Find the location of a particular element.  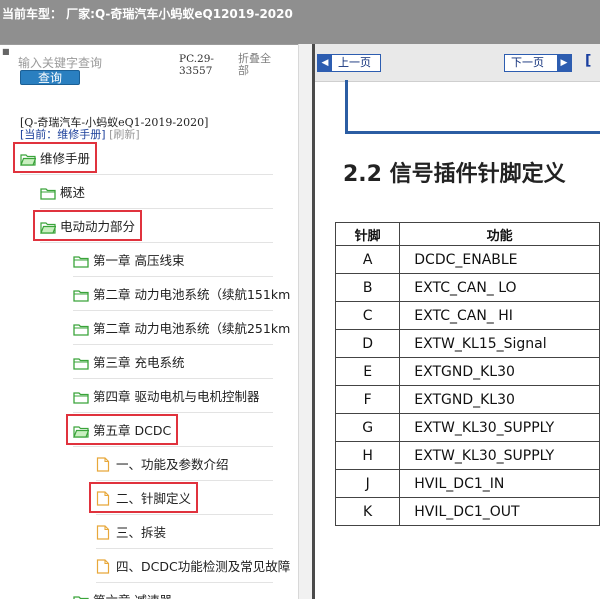

table-row: D EXTW_KL15_Signal is located at coordinates (467, 343).